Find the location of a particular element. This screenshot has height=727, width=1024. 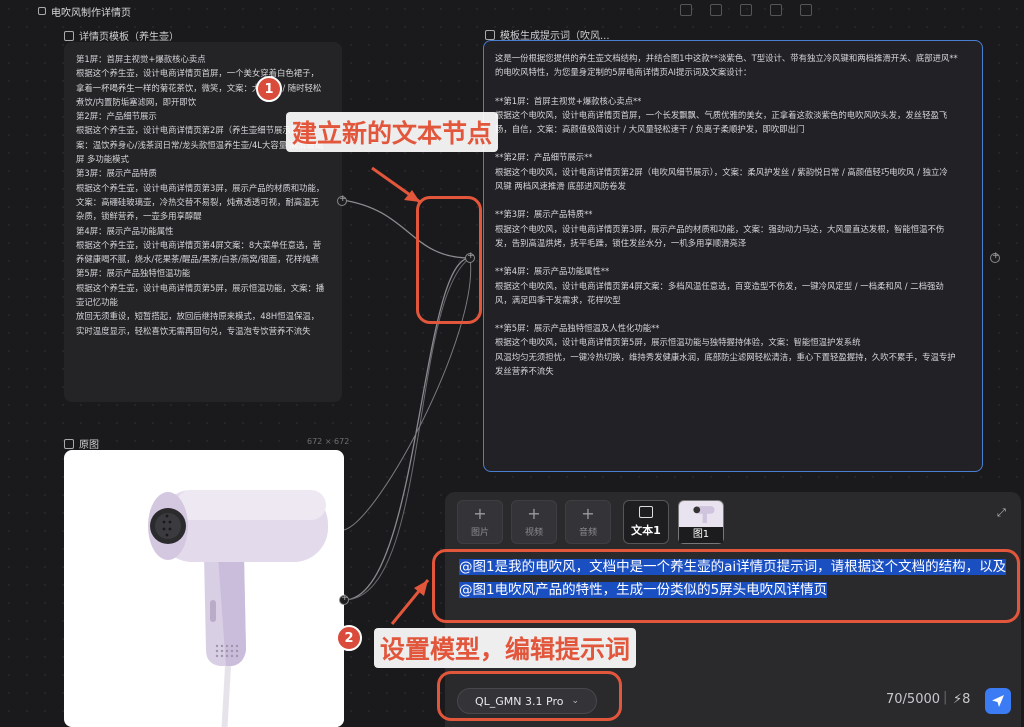

template-line: 壶记忆功能 is located at coordinates (97, 302).